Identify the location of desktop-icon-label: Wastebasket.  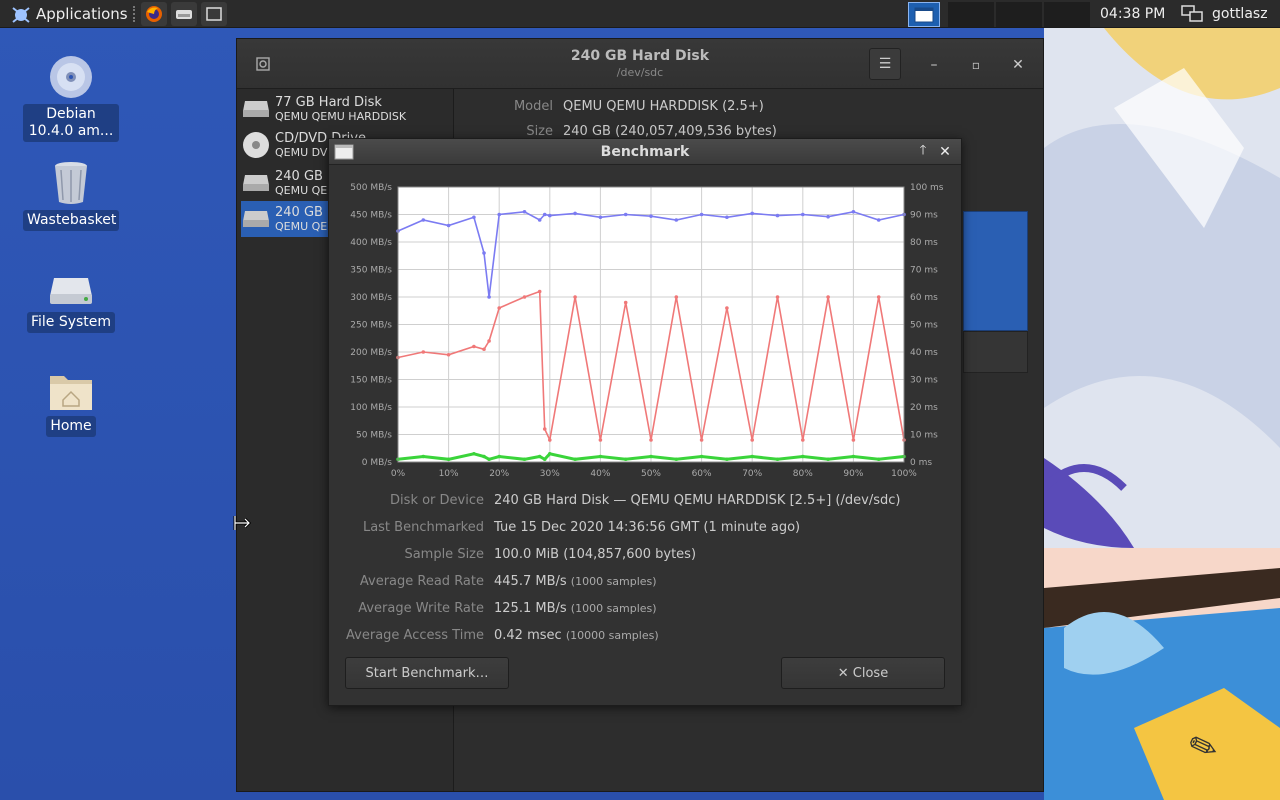
(71, 220).